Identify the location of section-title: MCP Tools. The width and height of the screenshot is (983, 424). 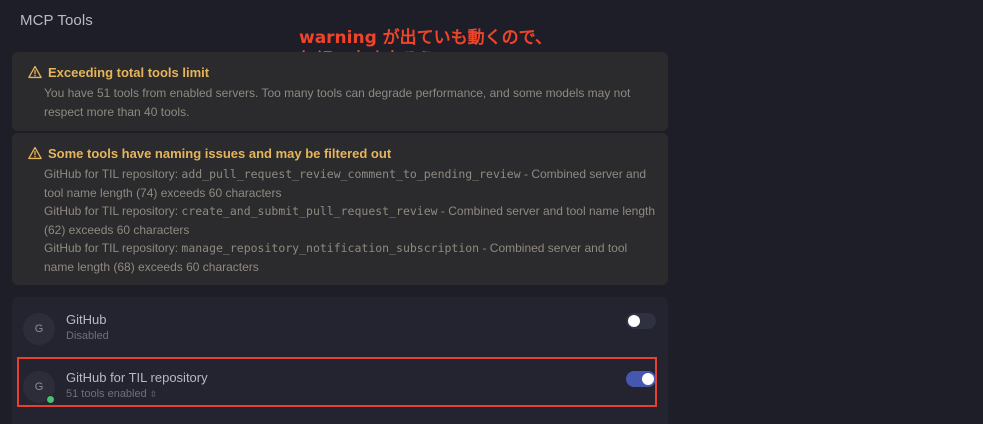
(56, 20).